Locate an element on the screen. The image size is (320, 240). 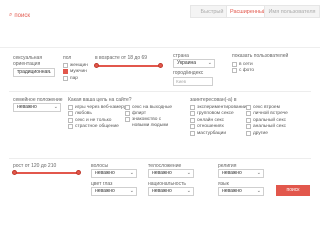
interest-option: другие is located at coordinates (267, 133).